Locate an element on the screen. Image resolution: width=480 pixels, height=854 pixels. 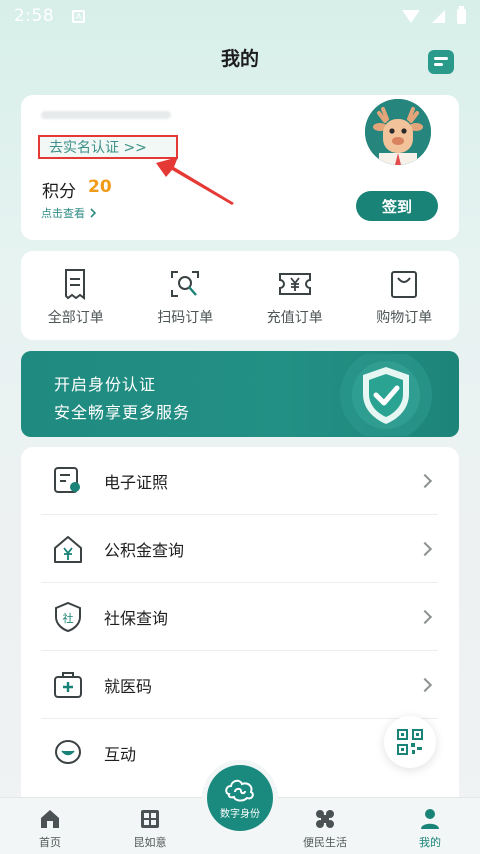
social-security-icon: 社 is located at coordinates (68, 617).